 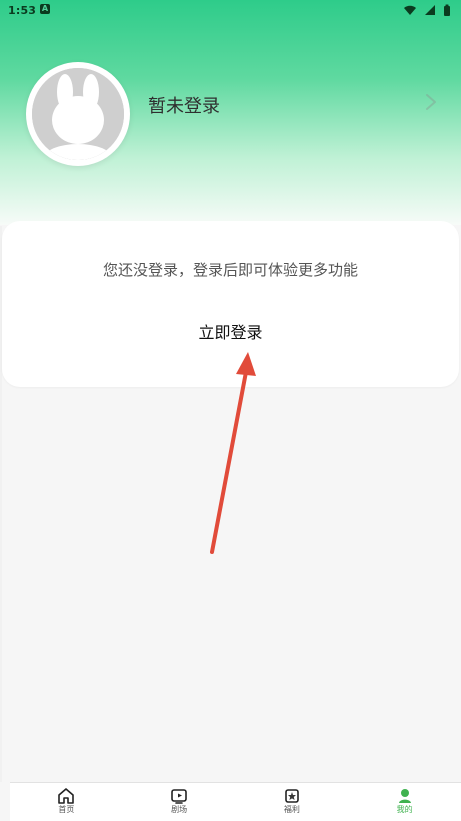 What do you see at coordinates (430, 10) in the screenshot?
I see `signal-icon` at bounding box center [430, 10].